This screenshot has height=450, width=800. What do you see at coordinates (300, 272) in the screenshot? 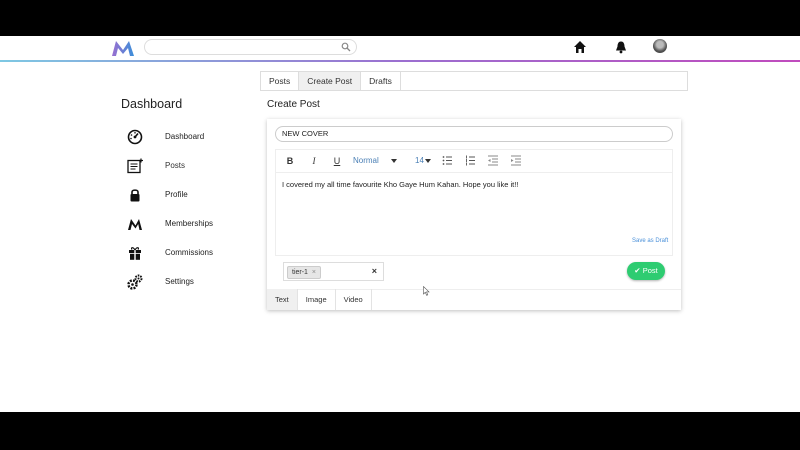
I see `tier-chip-label: tier-1` at bounding box center [300, 272].